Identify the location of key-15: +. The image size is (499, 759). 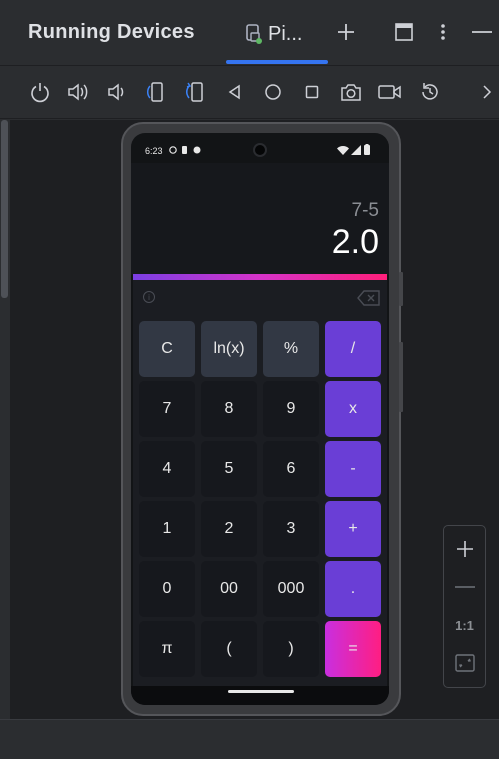
(353, 529).